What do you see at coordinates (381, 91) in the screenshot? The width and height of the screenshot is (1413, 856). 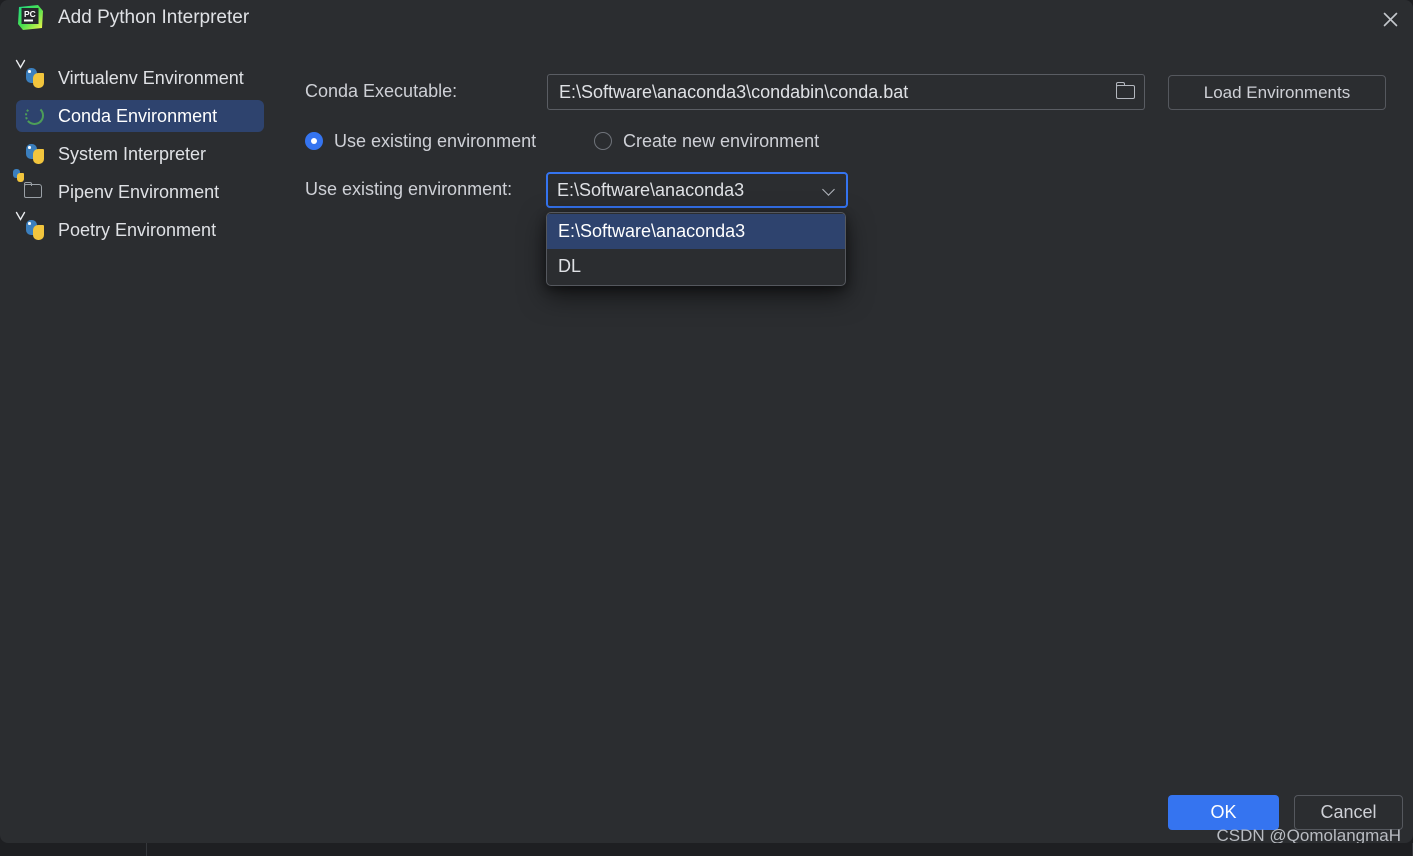 I see `conda-executable-label: Conda Executable:` at bounding box center [381, 91].